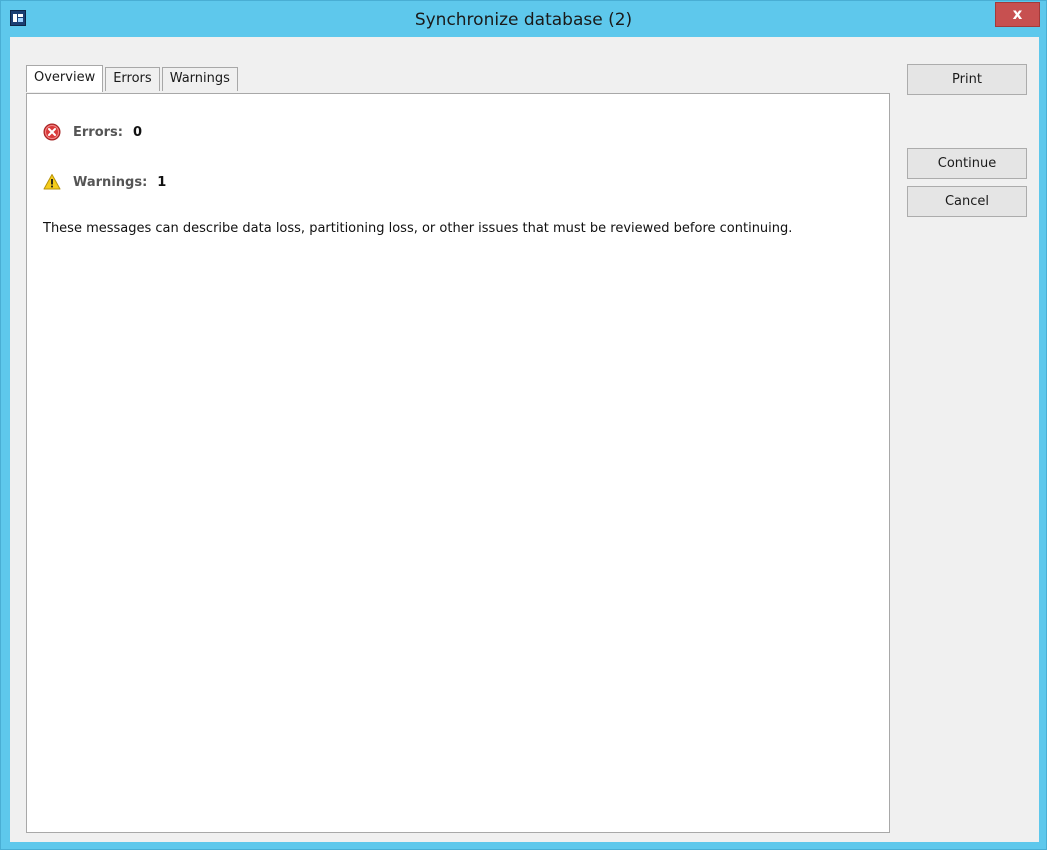 This screenshot has width=1047, height=850. I want to click on tab-strip: Overview Errors Warnings, so click(133, 78).